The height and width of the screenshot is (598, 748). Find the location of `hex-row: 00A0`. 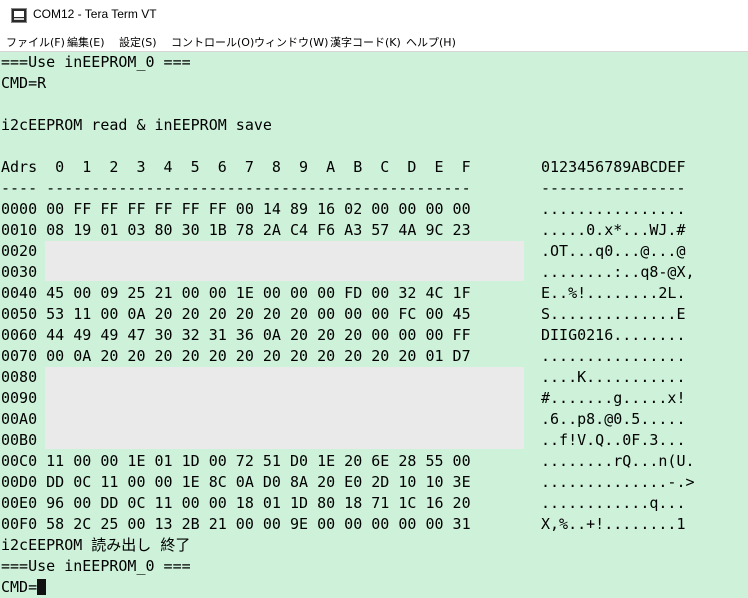

hex-row: 00A0 is located at coordinates (23, 419).